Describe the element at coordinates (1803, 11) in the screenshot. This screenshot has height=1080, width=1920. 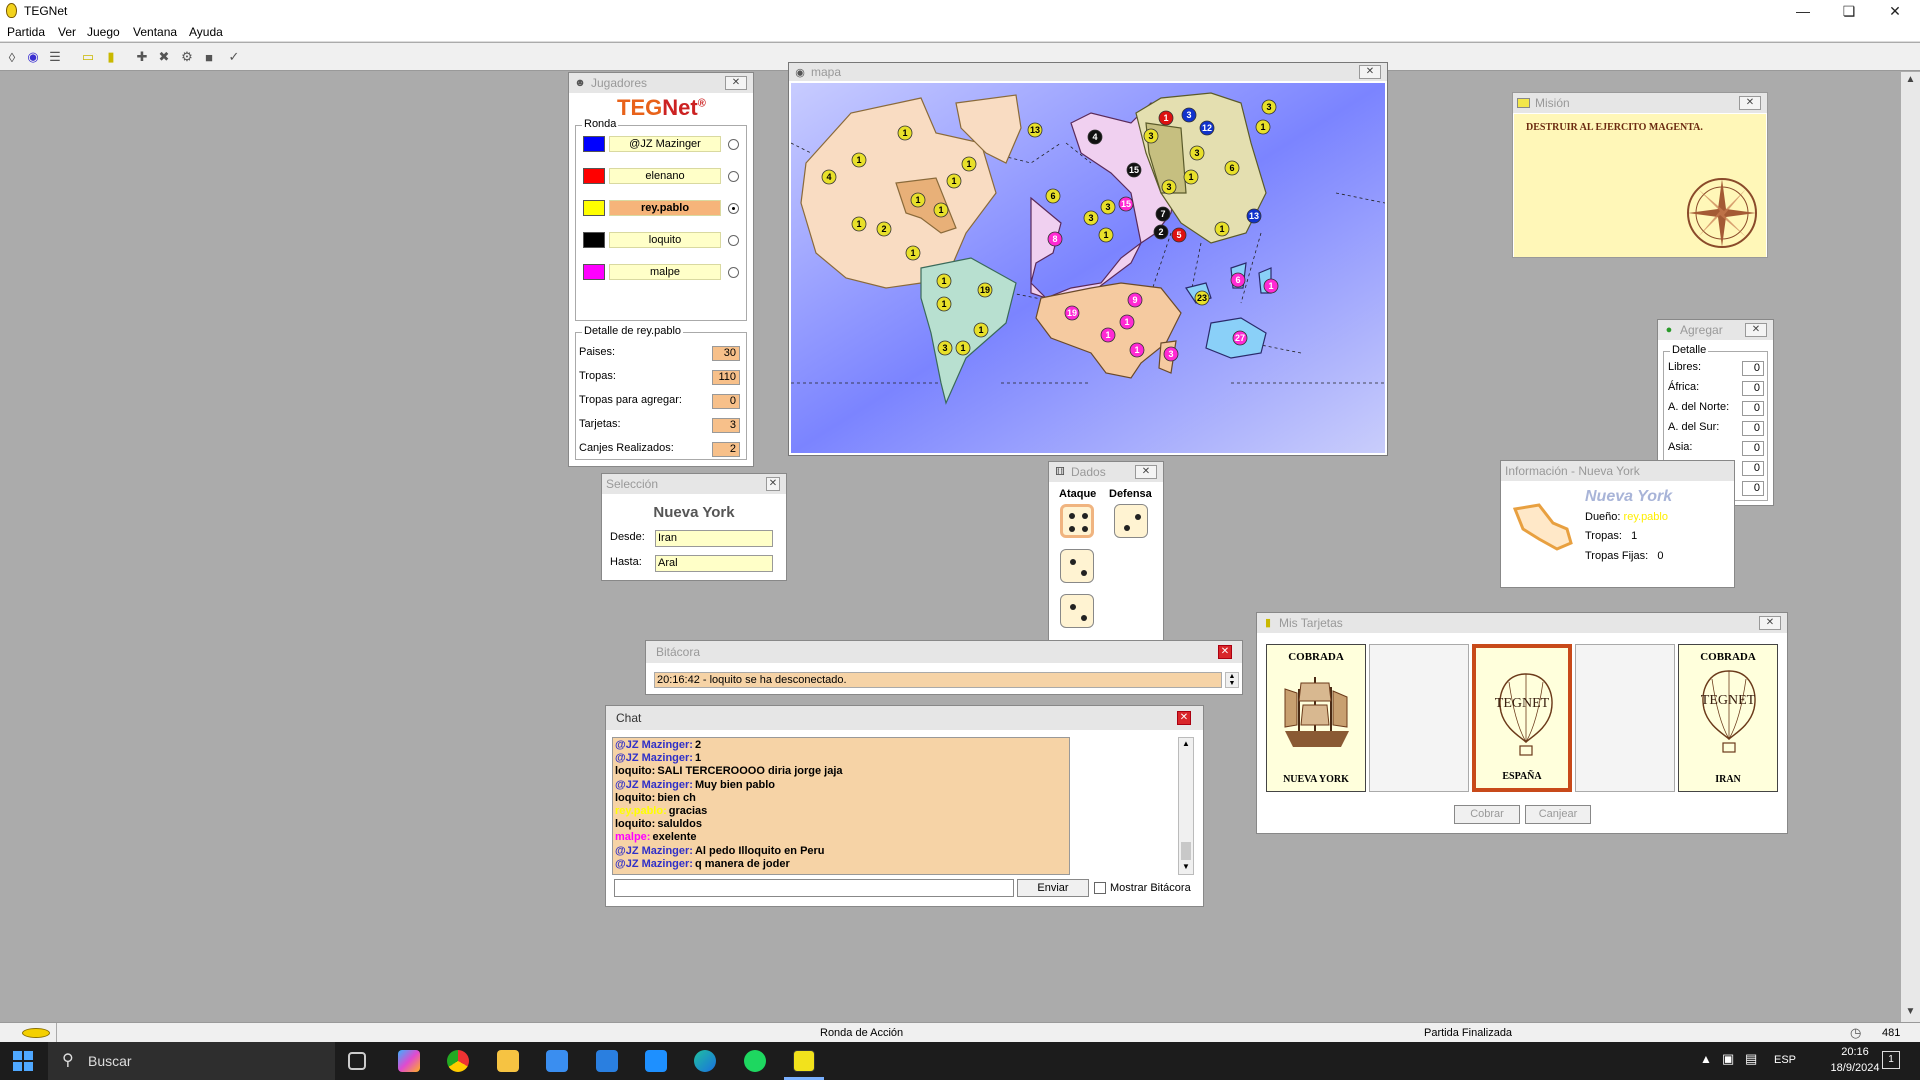
I see `minimize-button: —` at that location.